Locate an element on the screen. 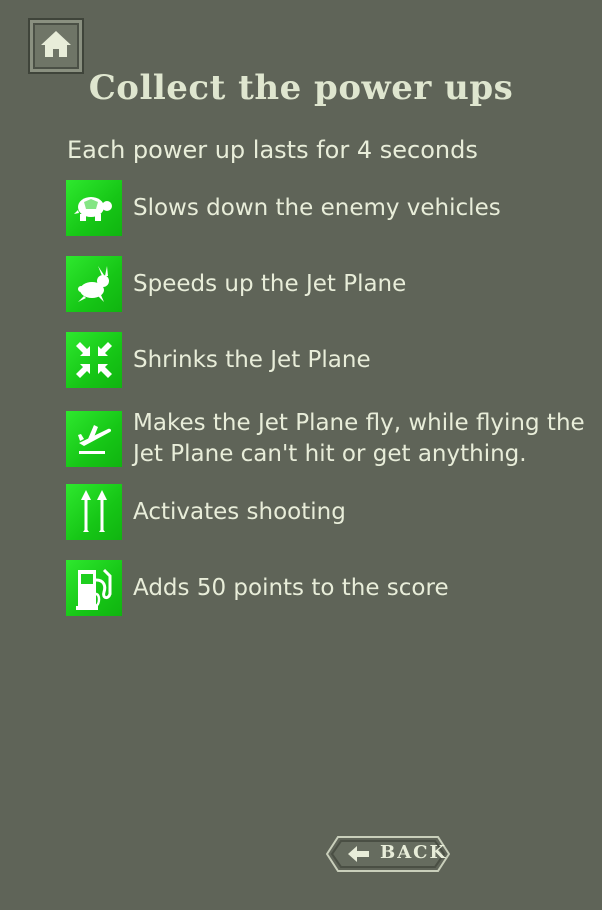 The image size is (602, 910). rabbit-icon is located at coordinates (94, 284).